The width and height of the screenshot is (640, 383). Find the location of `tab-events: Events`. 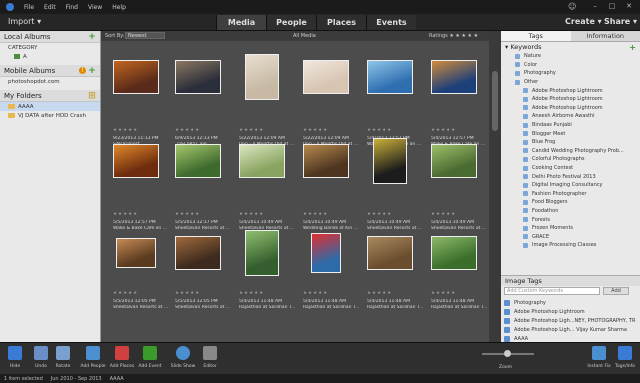

tab-events: Events is located at coordinates (391, 22).